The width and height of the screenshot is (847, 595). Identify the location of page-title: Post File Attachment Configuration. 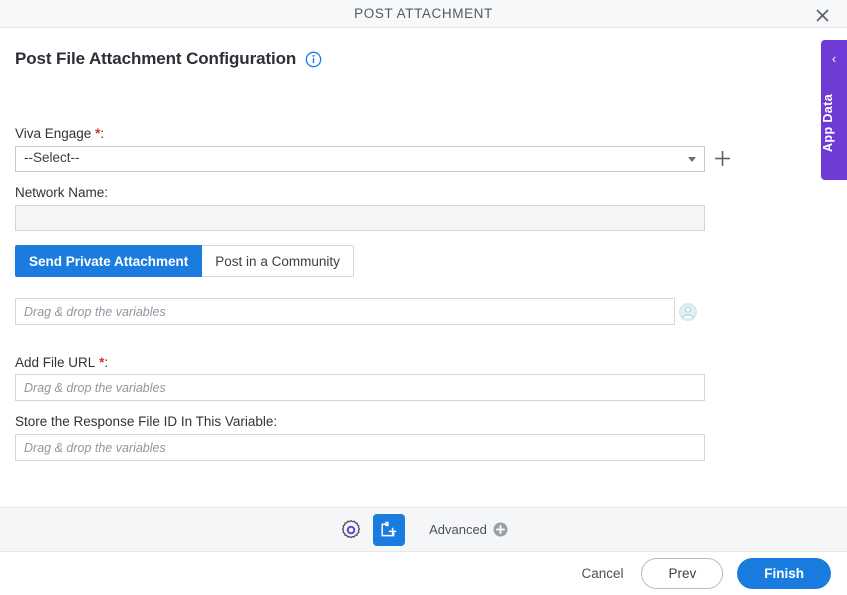
(156, 58).